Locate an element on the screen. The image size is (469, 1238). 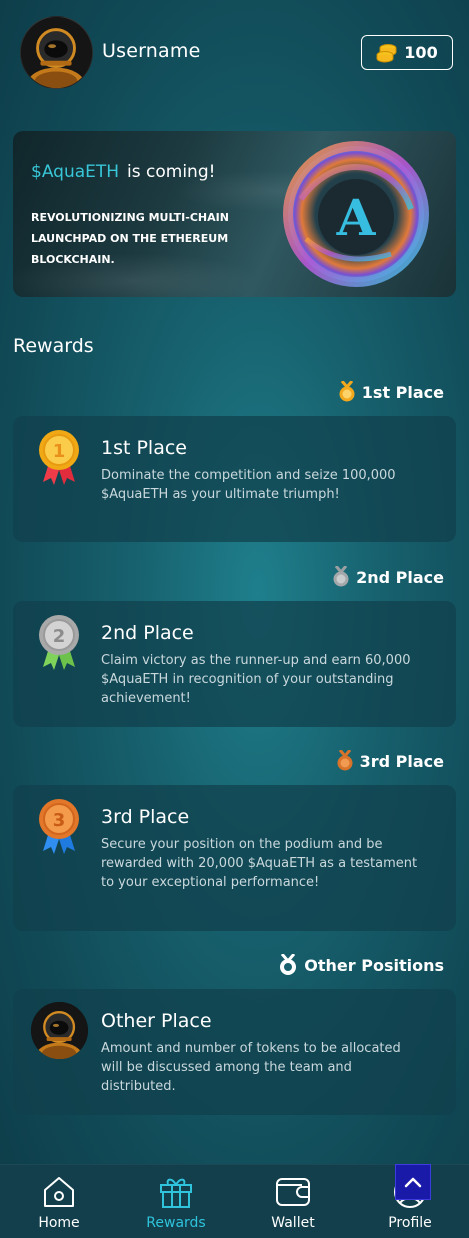
chevron-up-icon is located at coordinates (413, 1182).